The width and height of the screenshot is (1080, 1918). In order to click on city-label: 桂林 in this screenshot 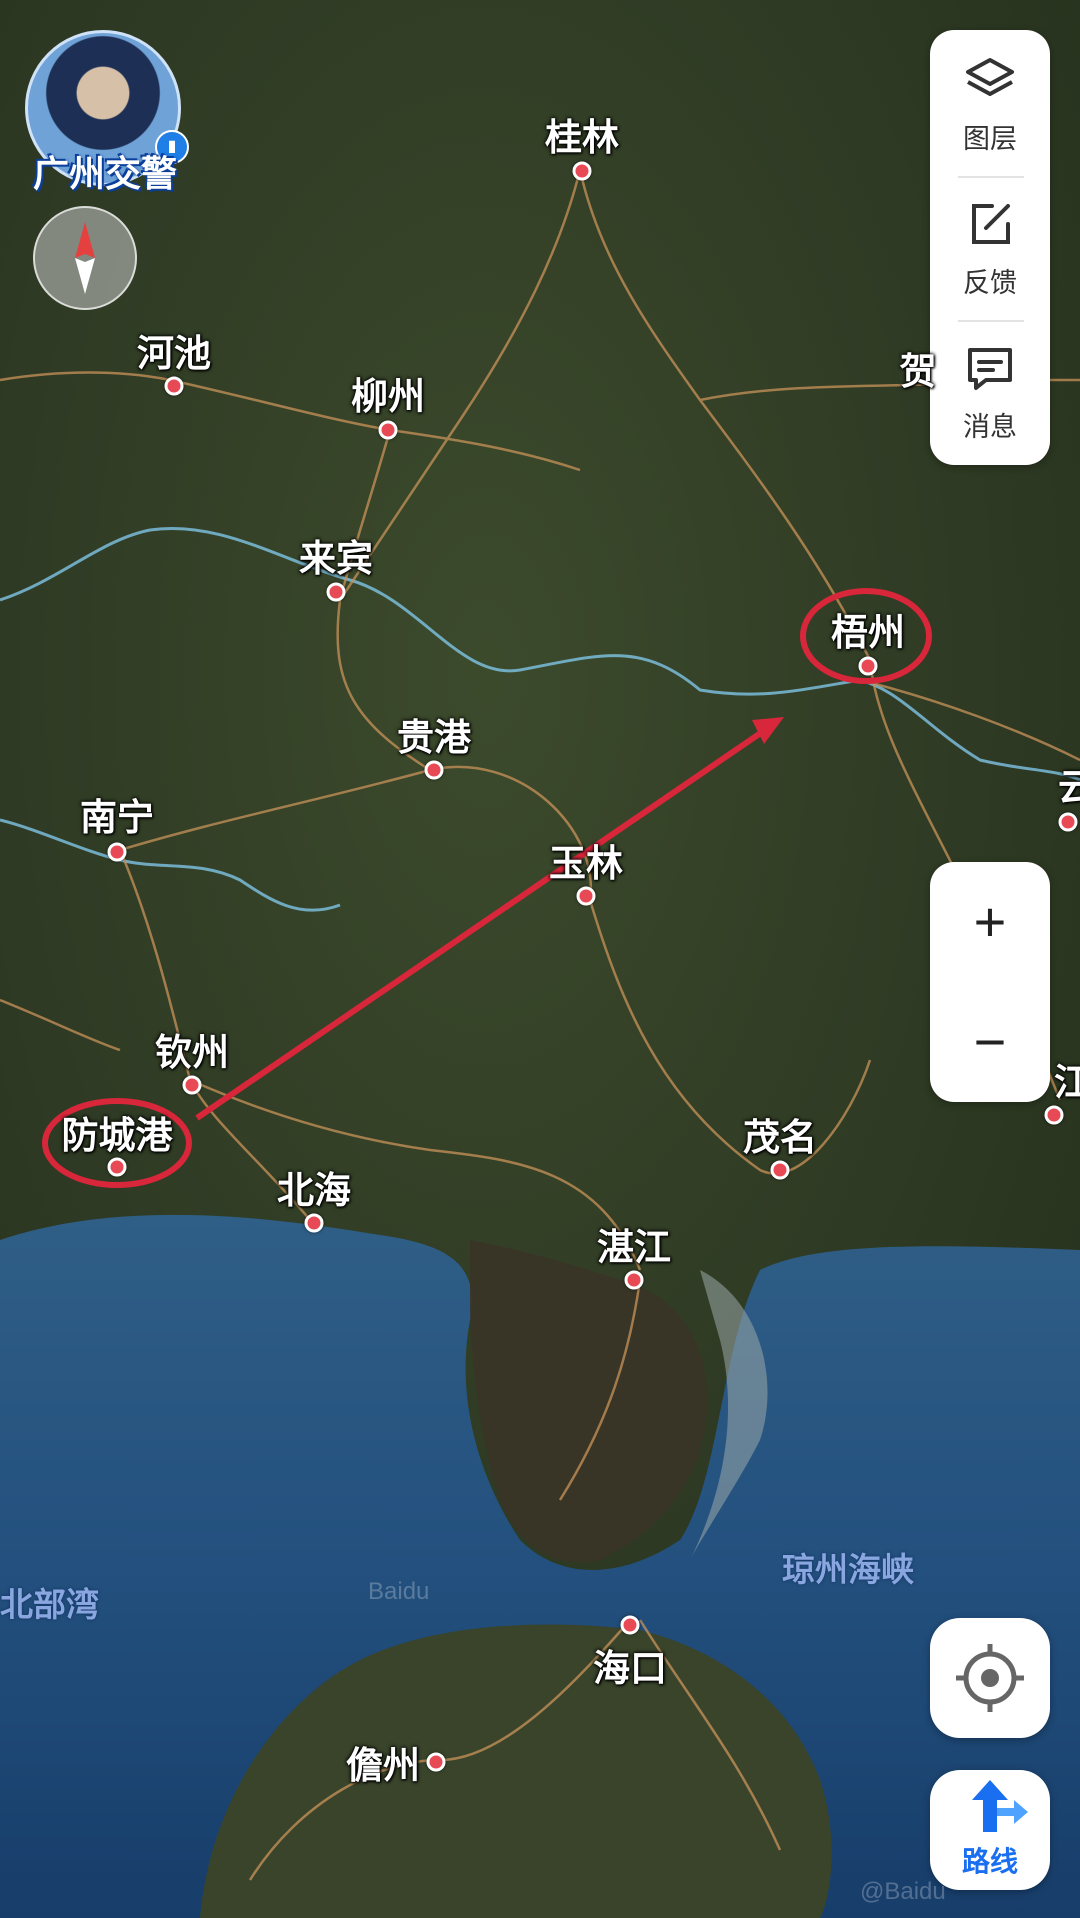, I will do `click(582, 137)`.